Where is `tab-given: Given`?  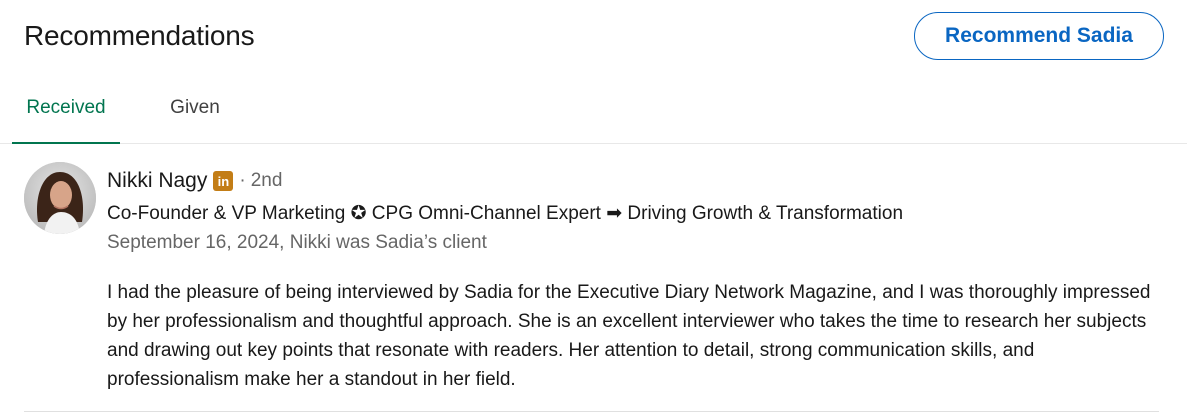
tab-given: Given is located at coordinates (195, 108).